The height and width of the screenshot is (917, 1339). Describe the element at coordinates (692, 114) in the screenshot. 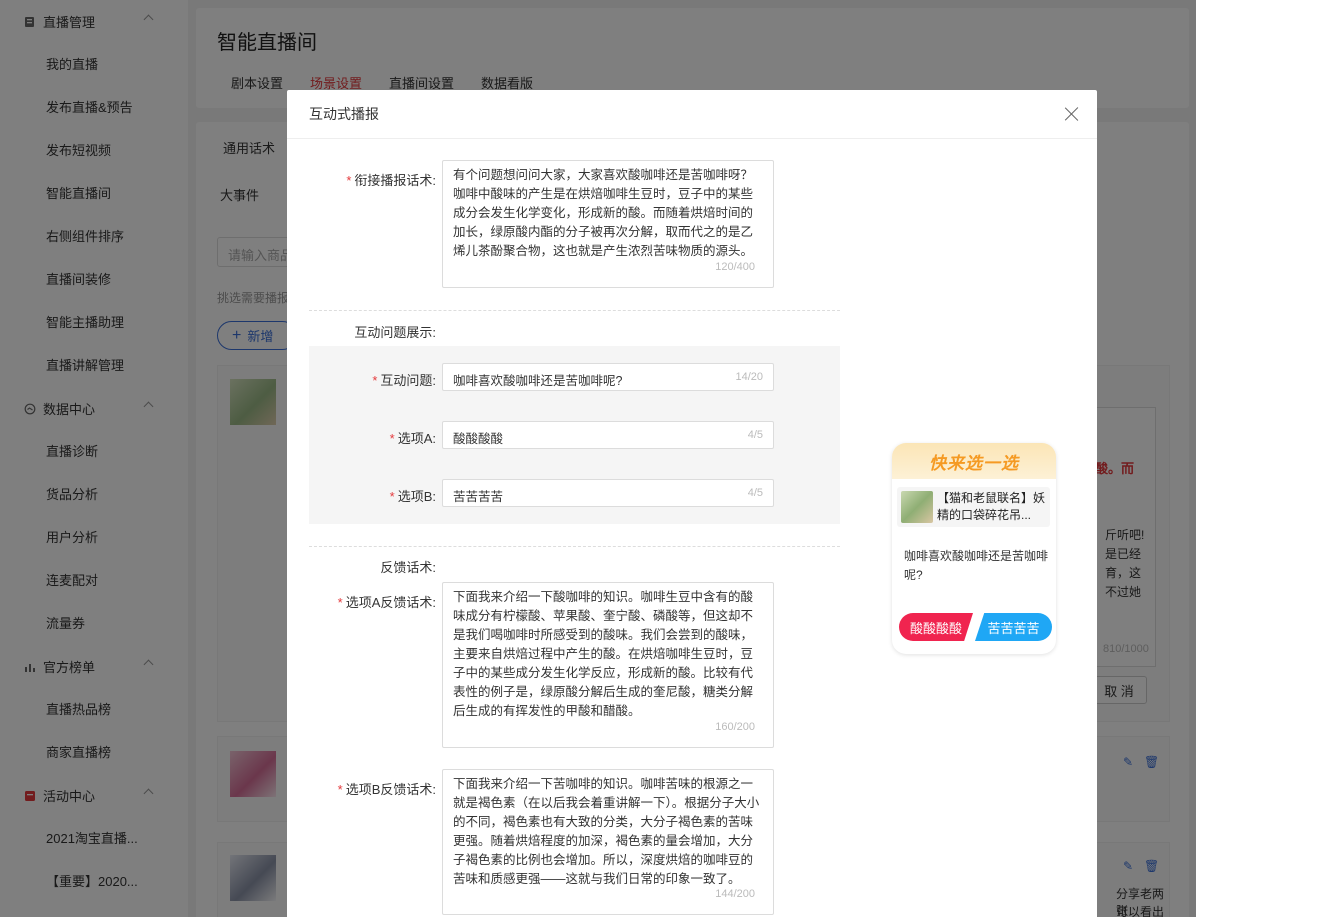

I see `modal-header: 互动式播报` at that location.